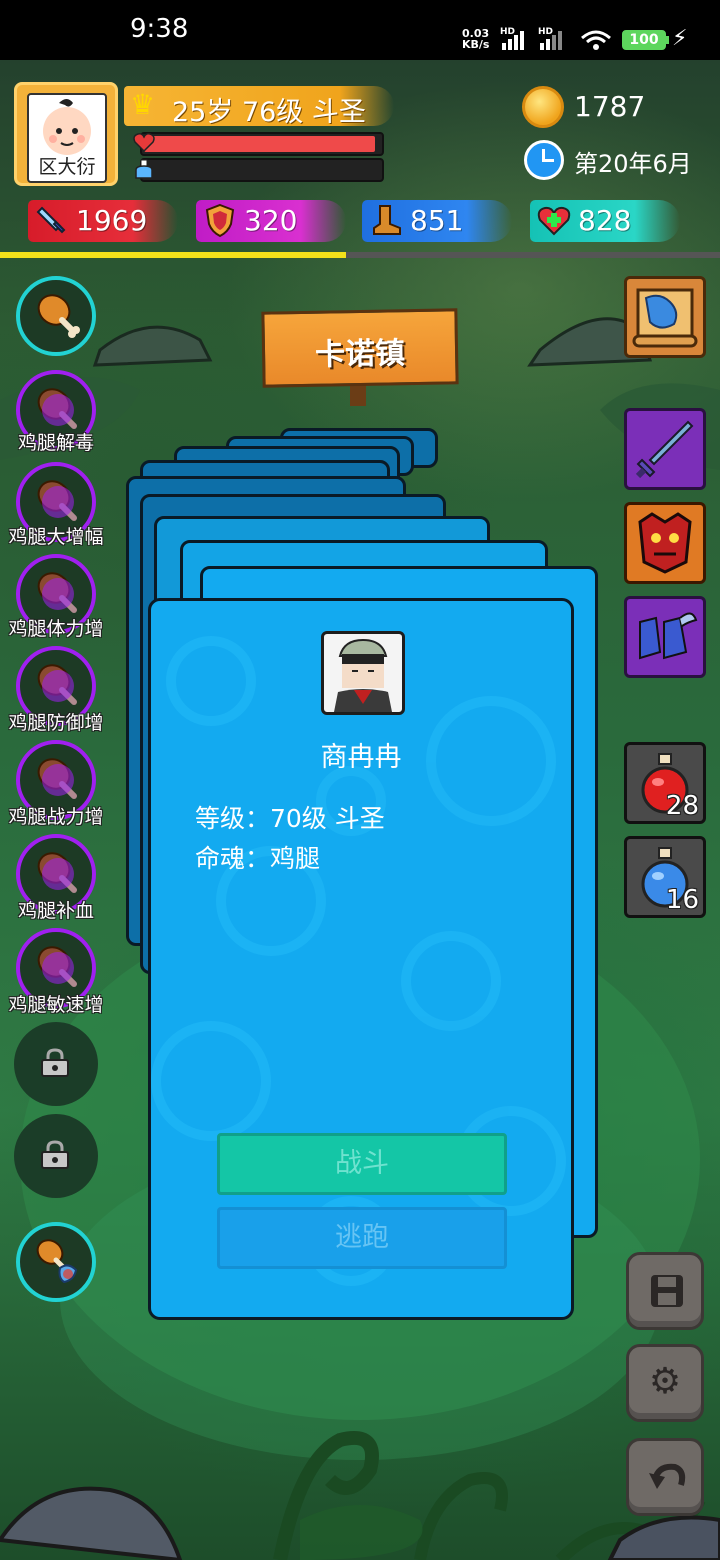  Describe the element at coordinates (56, 537) in the screenshot. I see `buff-boost-label: 鸡腿大增幅` at that location.